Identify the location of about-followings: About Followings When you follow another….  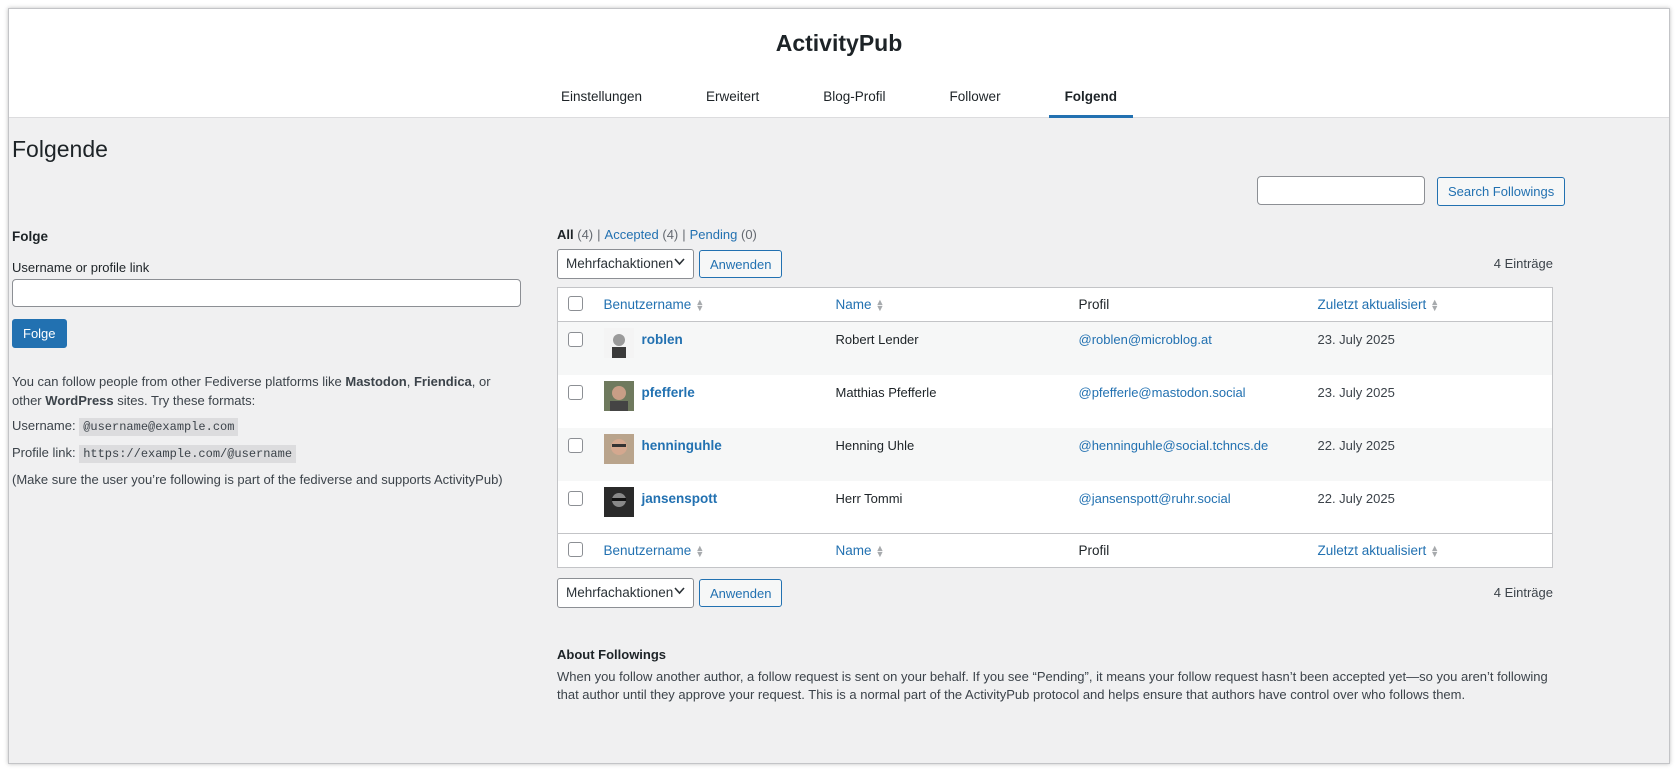
(1057, 675).